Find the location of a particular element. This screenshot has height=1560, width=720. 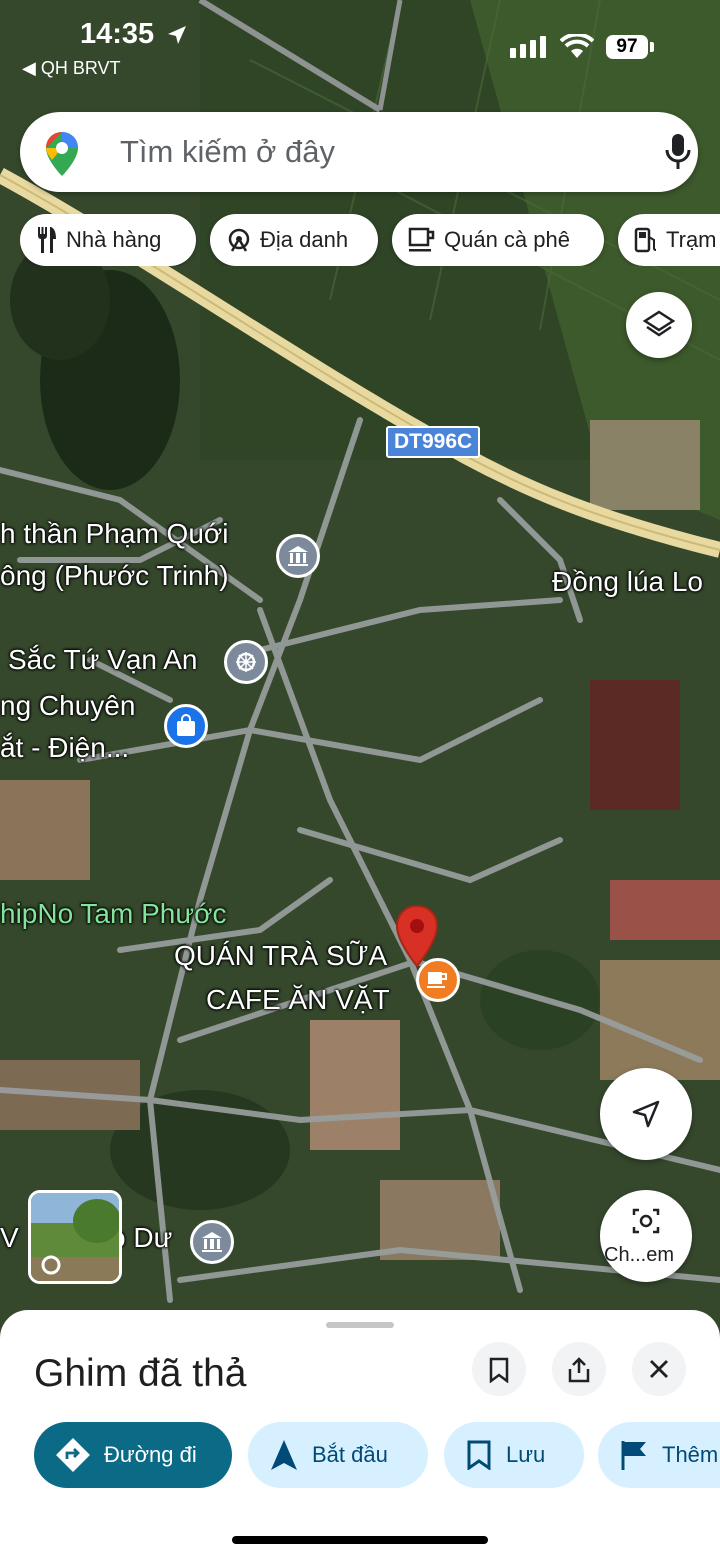

close-button is located at coordinates (659, 1369).